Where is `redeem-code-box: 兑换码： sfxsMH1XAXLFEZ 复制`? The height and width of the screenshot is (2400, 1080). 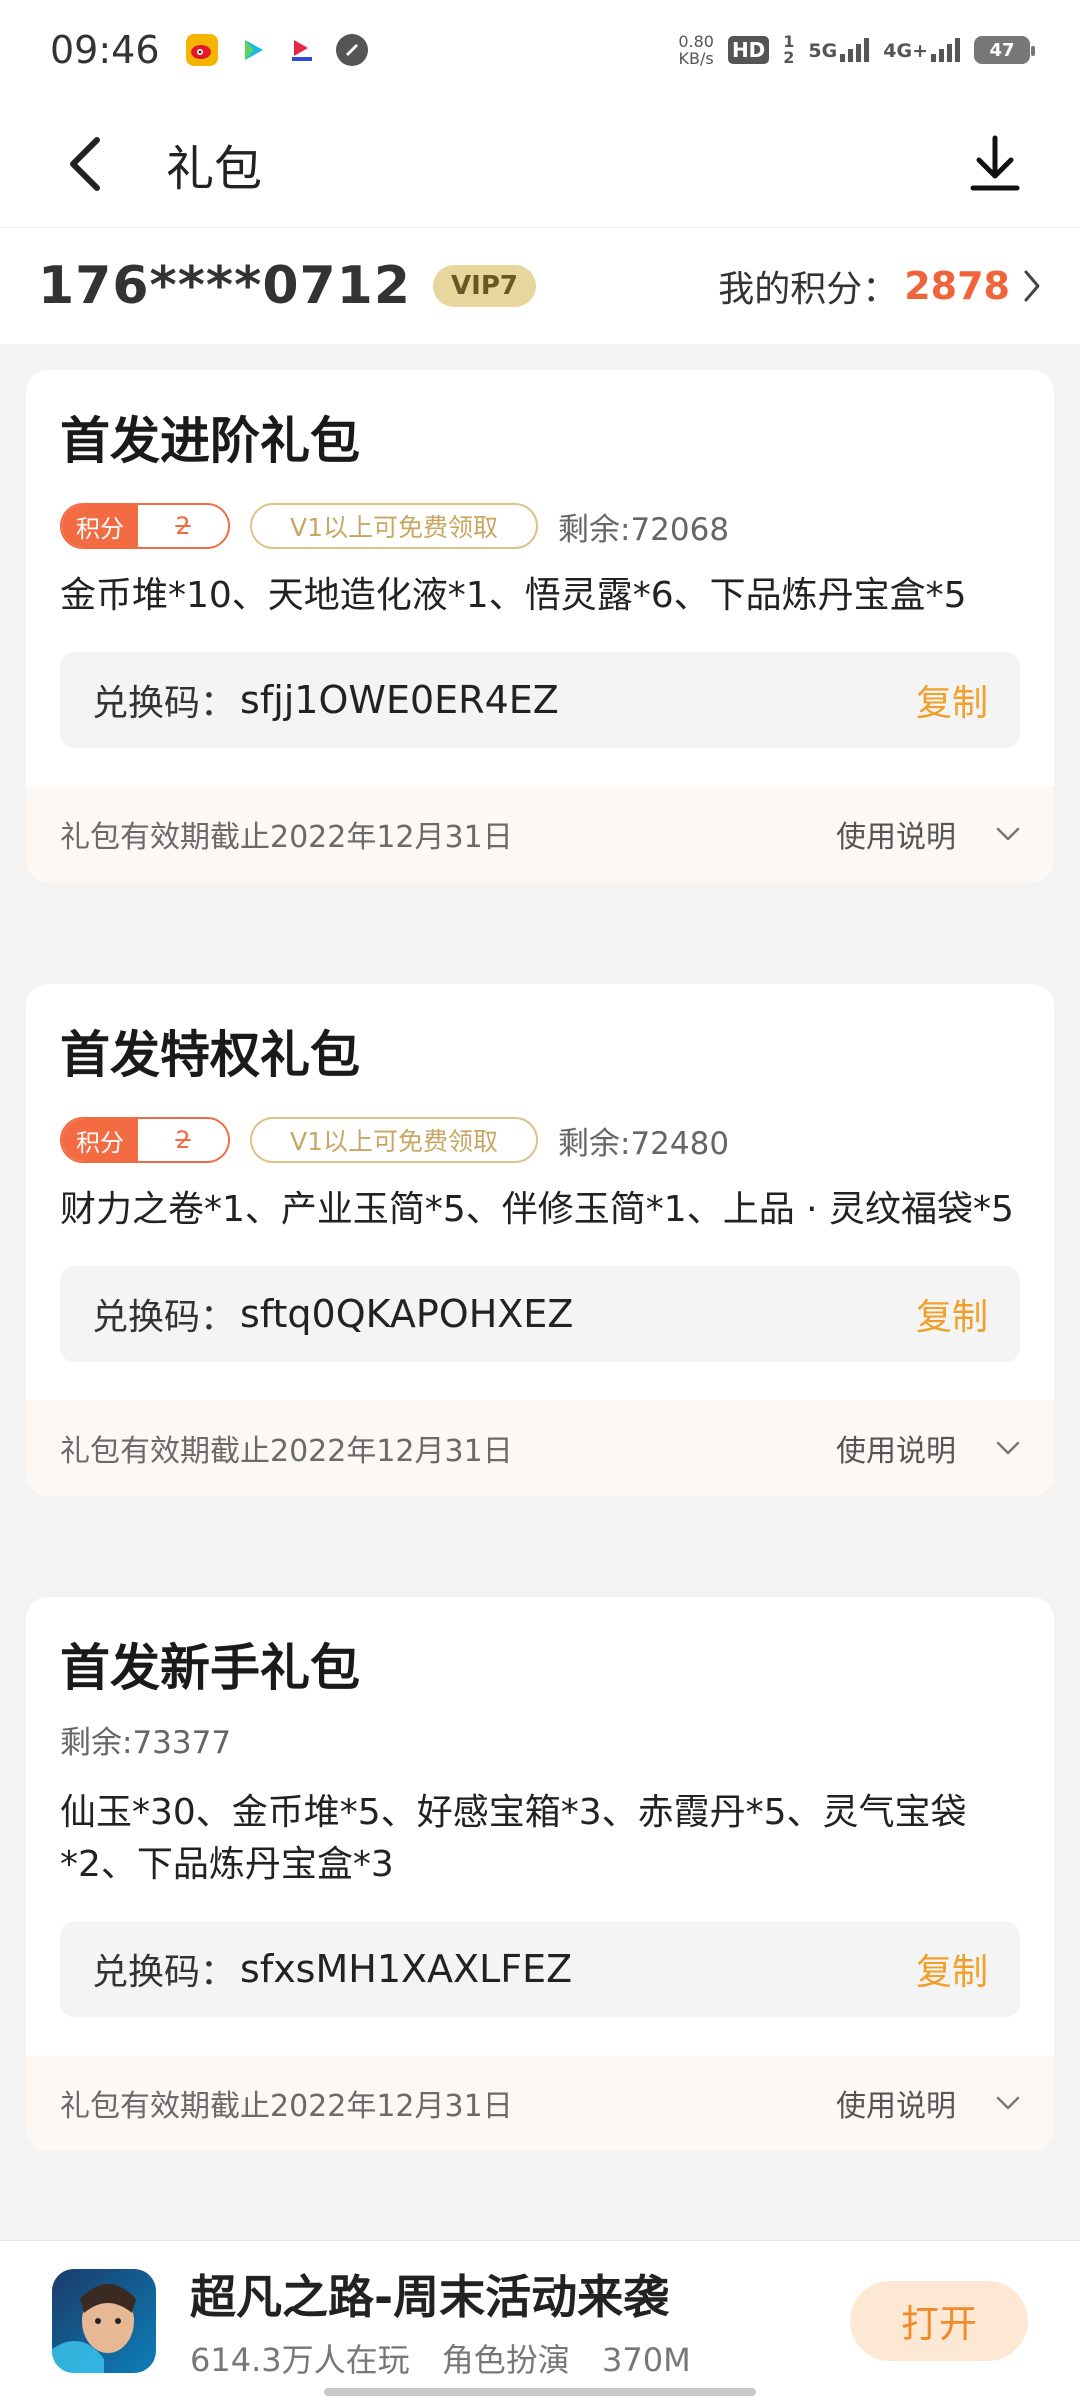
redeem-code-box: 兑换码： sfxsMH1XAXLFEZ 复制 is located at coordinates (540, 1969).